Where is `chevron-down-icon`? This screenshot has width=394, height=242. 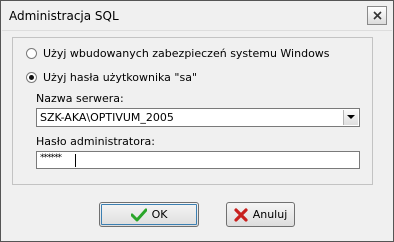 chevron-down-icon is located at coordinates (351, 117).